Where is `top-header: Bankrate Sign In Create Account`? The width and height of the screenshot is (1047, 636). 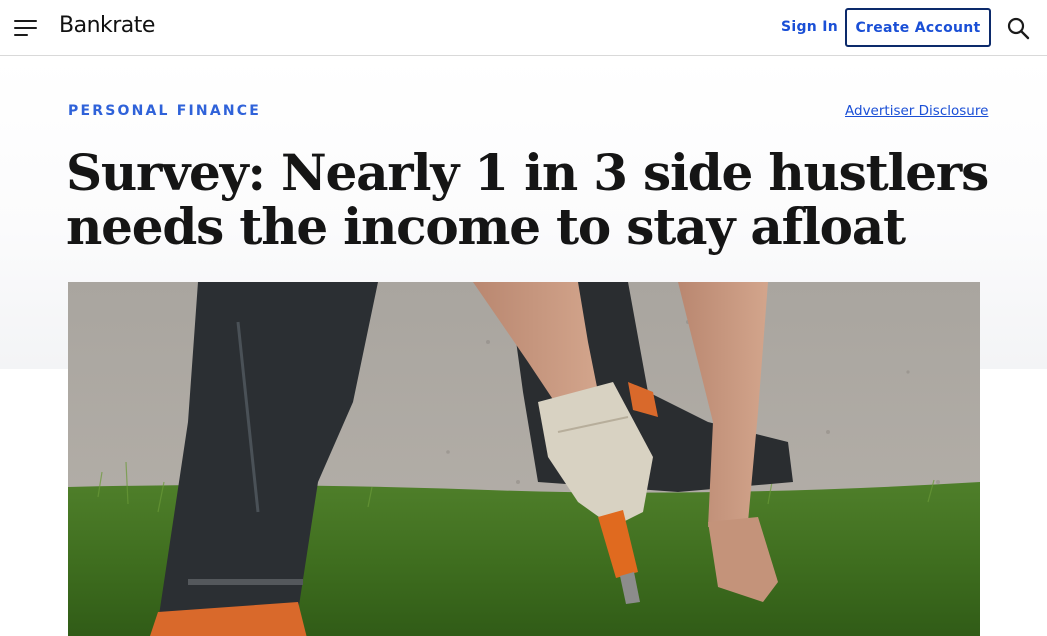 top-header: Bankrate Sign In Create Account is located at coordinates (523, 28).